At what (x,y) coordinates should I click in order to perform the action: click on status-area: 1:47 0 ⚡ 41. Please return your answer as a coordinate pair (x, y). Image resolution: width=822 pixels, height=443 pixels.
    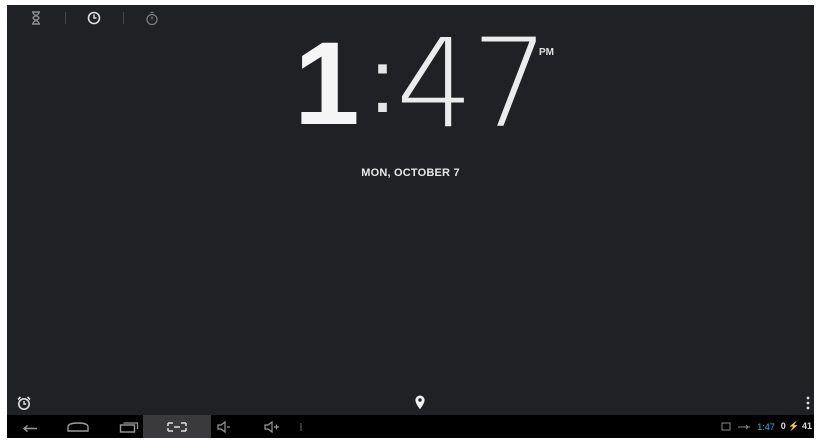
    Looking at the image, I should click on (767, 426).